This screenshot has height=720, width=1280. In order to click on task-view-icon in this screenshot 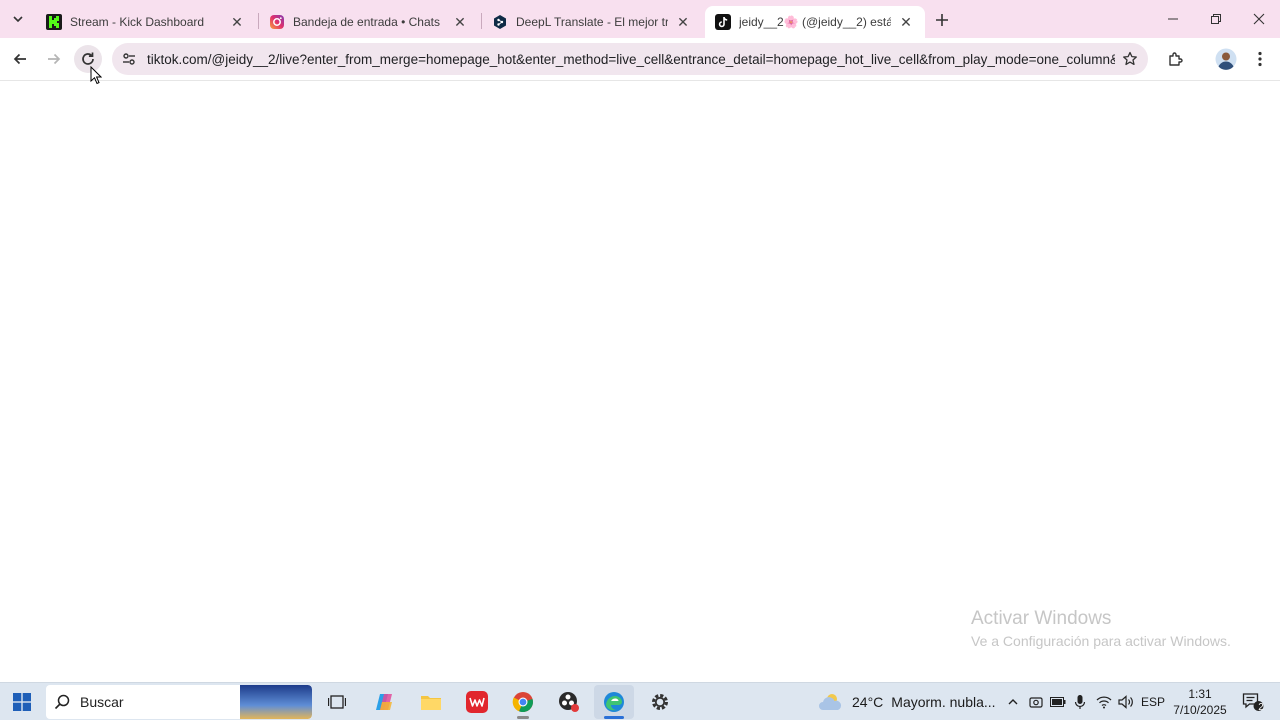, I will do `click(337, 702)`.